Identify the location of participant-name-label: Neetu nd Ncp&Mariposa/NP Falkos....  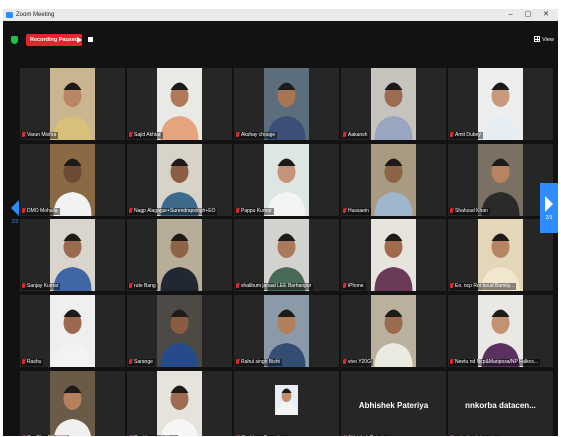
(495, 362).